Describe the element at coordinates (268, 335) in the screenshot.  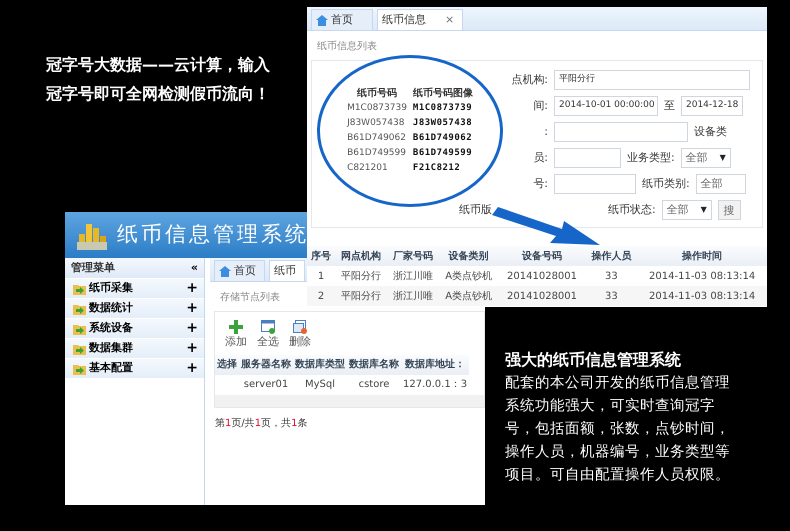
I see `toolbar-button: 全选` at that location.